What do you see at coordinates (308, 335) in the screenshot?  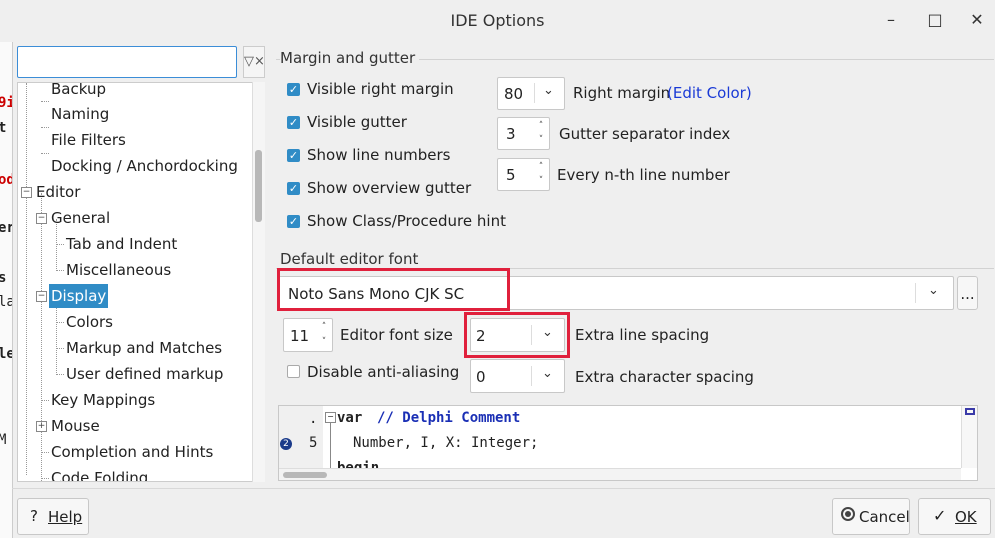 I see `font-size-spin: 11 ˄ ˅` at bounding box center [308, 335].